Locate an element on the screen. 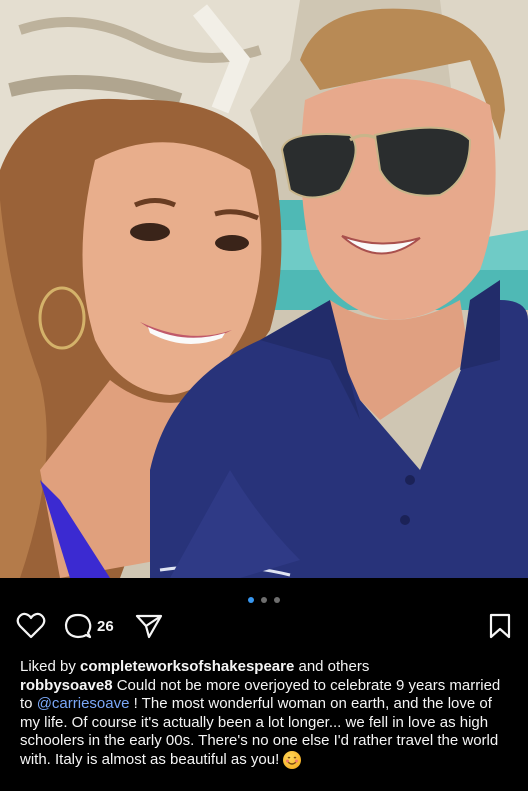 Image resolution: width=528 pixels, height=791 pixels. send-icon is located at coordinates (149, 626).